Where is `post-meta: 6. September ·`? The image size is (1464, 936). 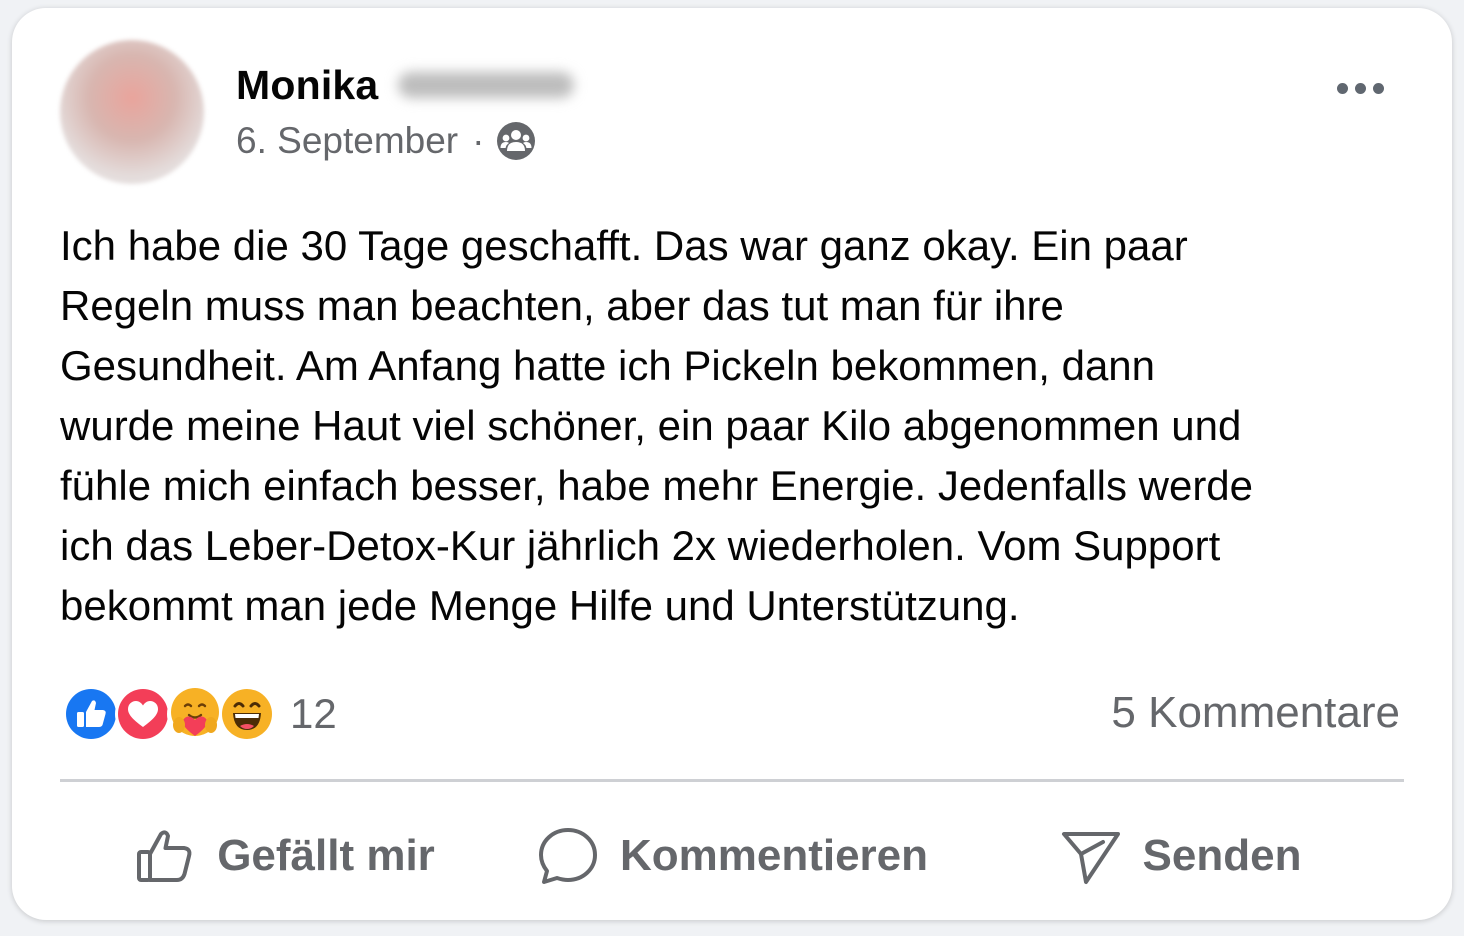
post-meta: 6. September · is located at coordinates (386, 141).